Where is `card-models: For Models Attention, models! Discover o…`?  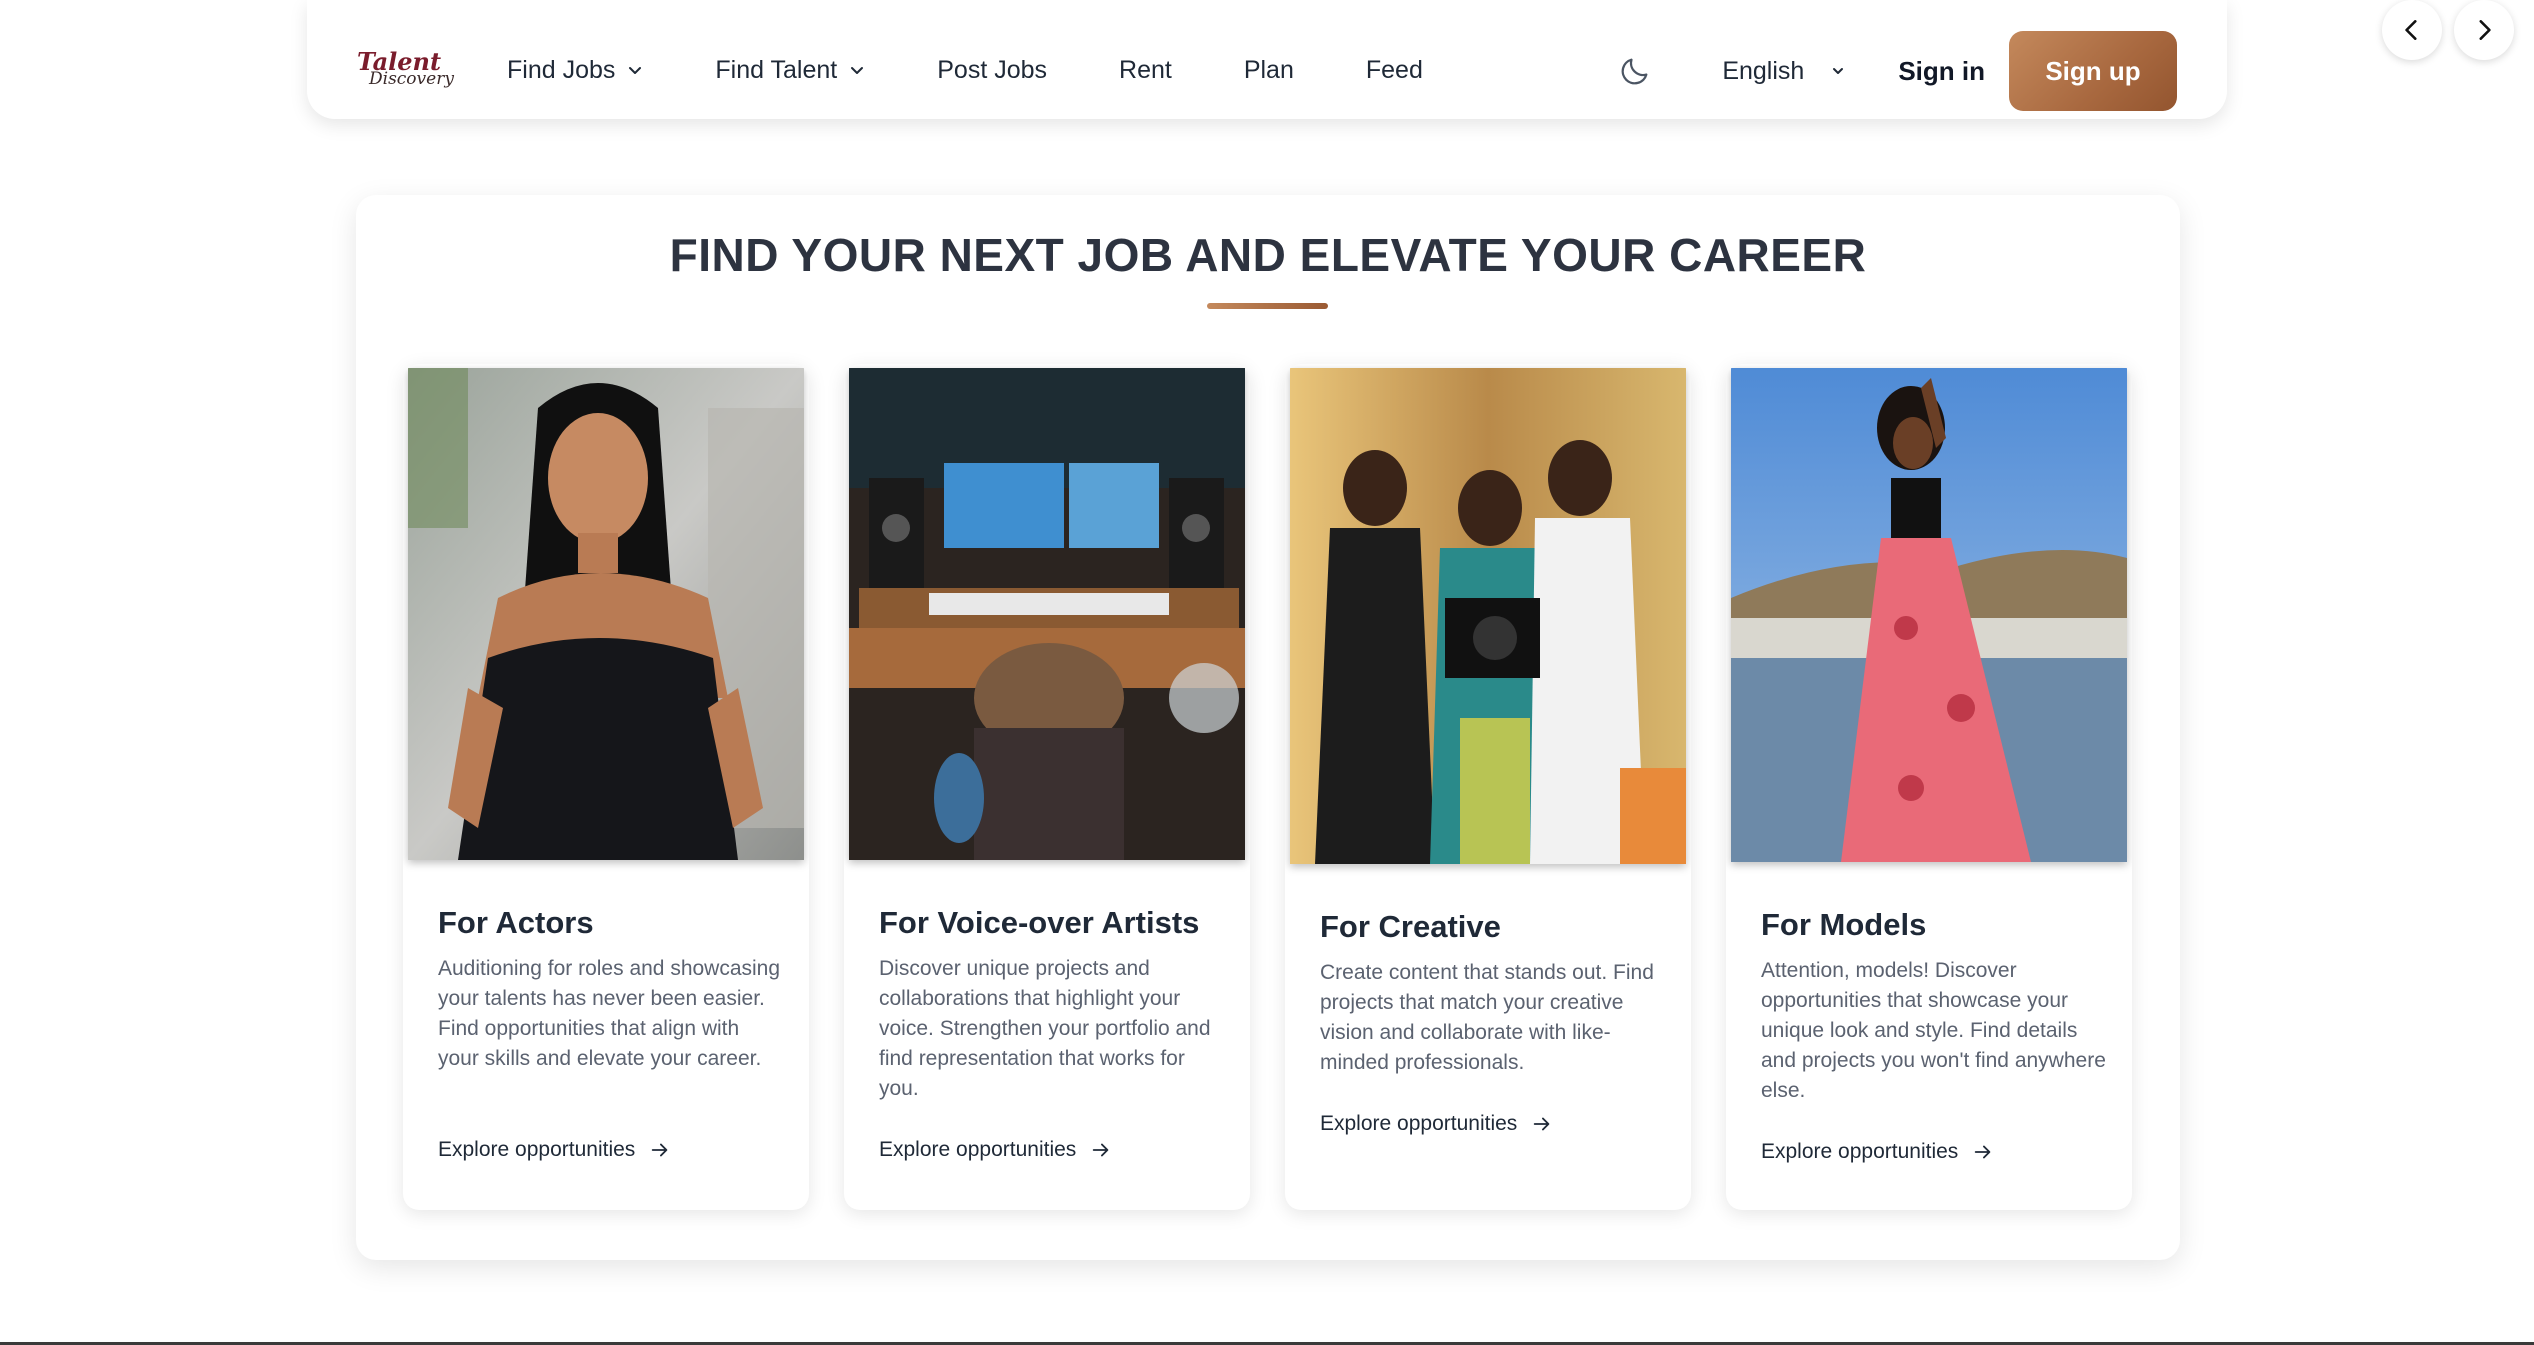
card-models: For Models Attention, models! Discover o… is located at coordinates (1929, 787).